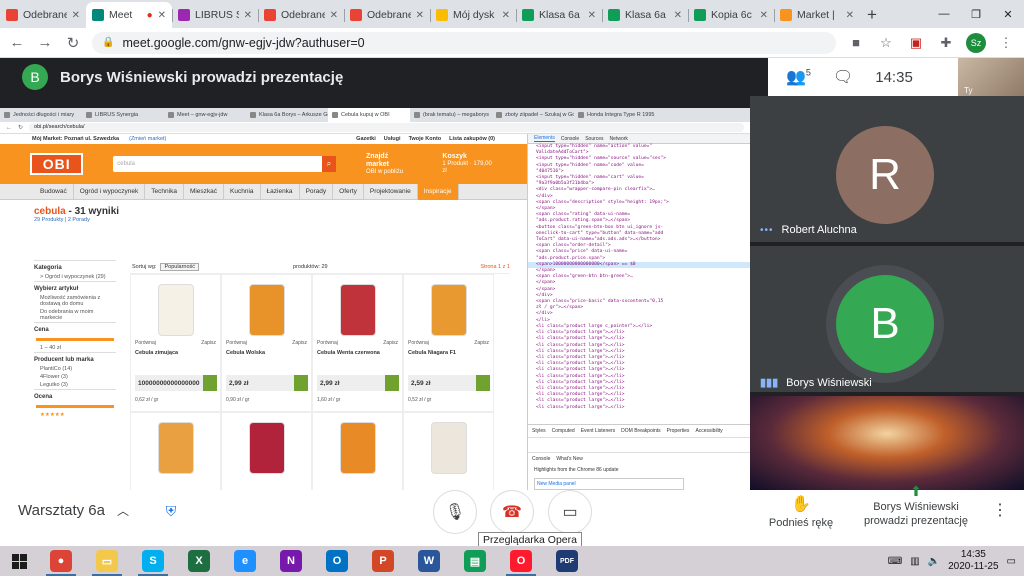 Image resolution: width=1024 pixels, height=576 pixels. Describe the element at coordinates (944, 14) in the screenshot. I see `minimize-icon: —` at that location.